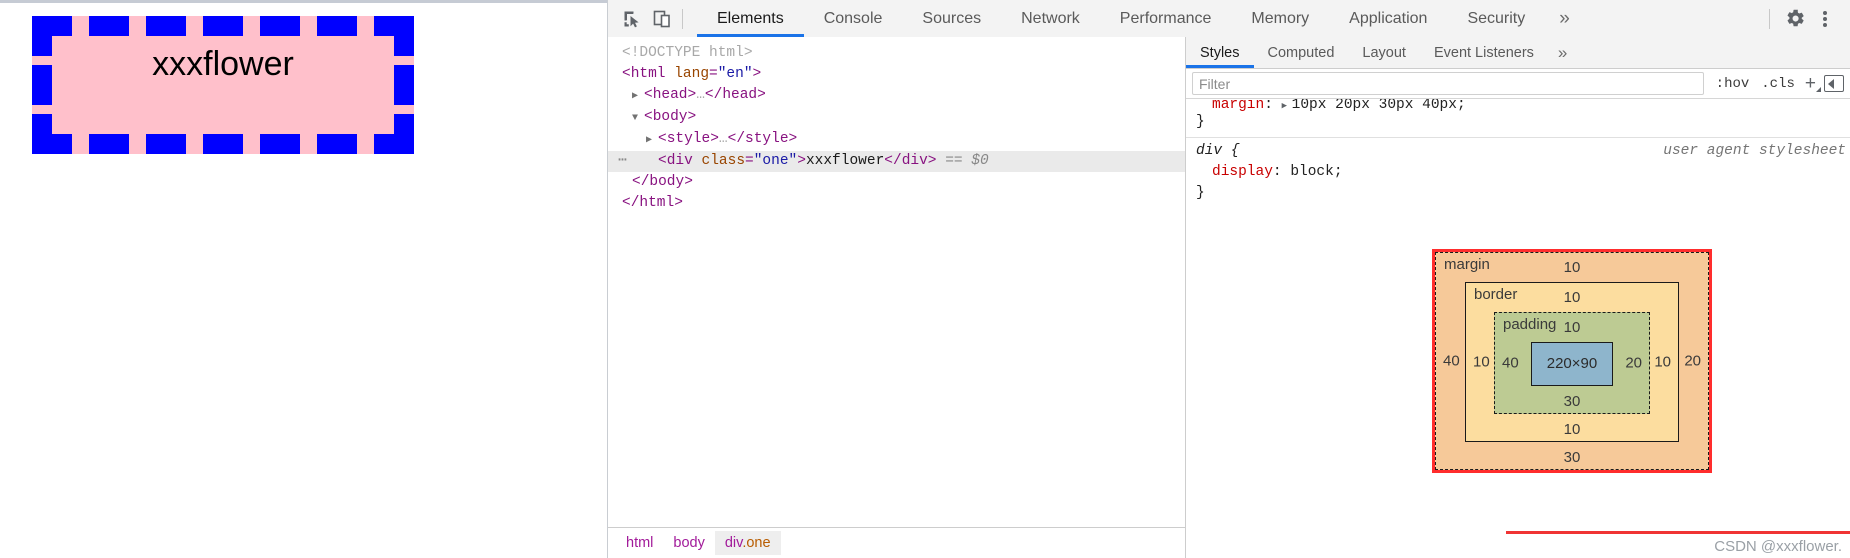  I want to click on dom-row-head: ▶ <head>…</head>, so click(896, 96).